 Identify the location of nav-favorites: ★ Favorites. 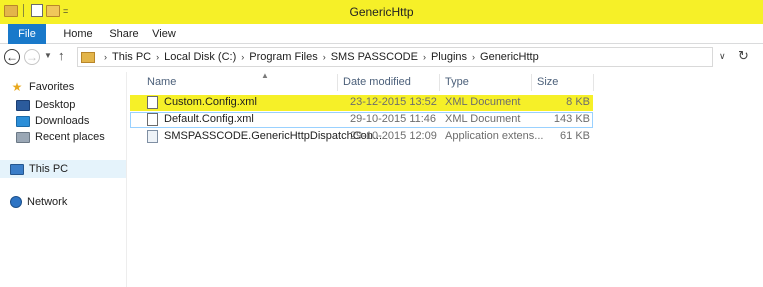
(42, 87).